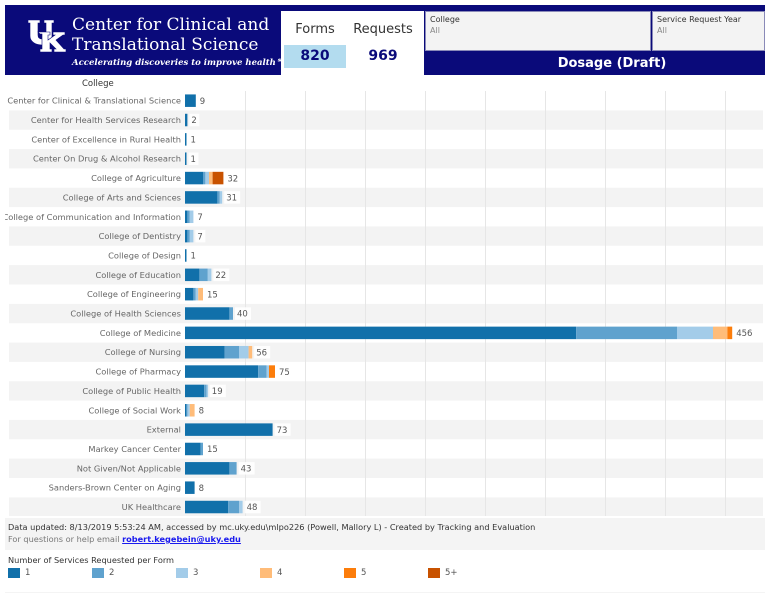  I want to click on category-label: External, so click(164, 430).